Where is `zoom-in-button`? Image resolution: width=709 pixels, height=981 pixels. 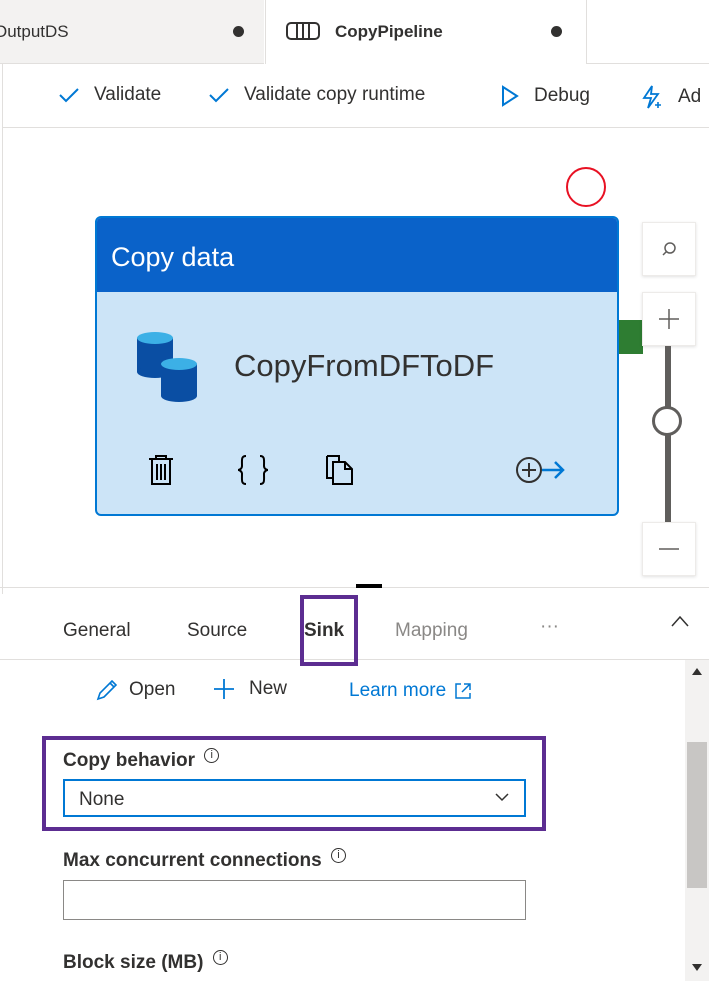
zoom-in-button is located at coordinates (669, 319).